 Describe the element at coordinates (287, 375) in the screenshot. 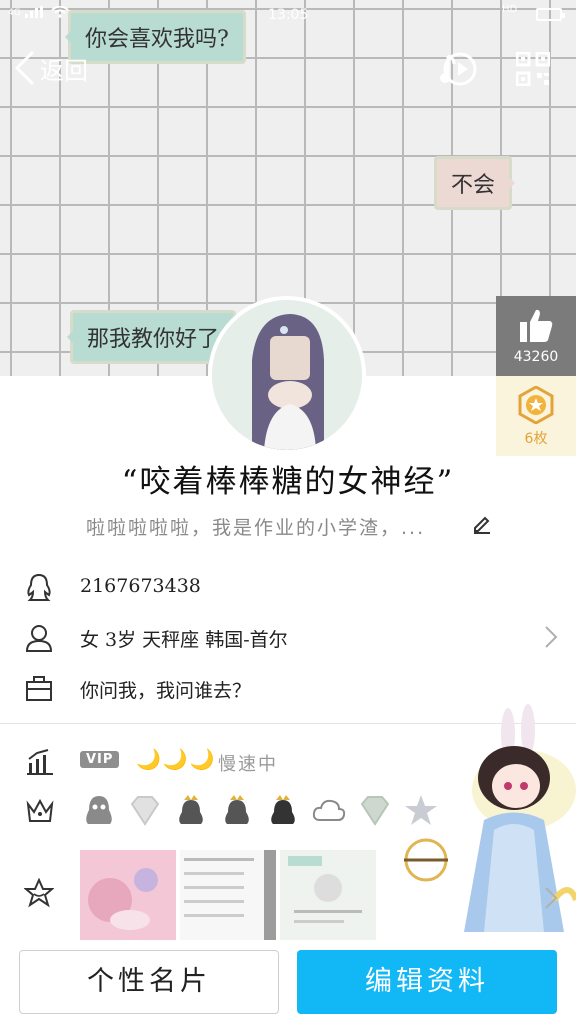

I see `avatar` at that location.